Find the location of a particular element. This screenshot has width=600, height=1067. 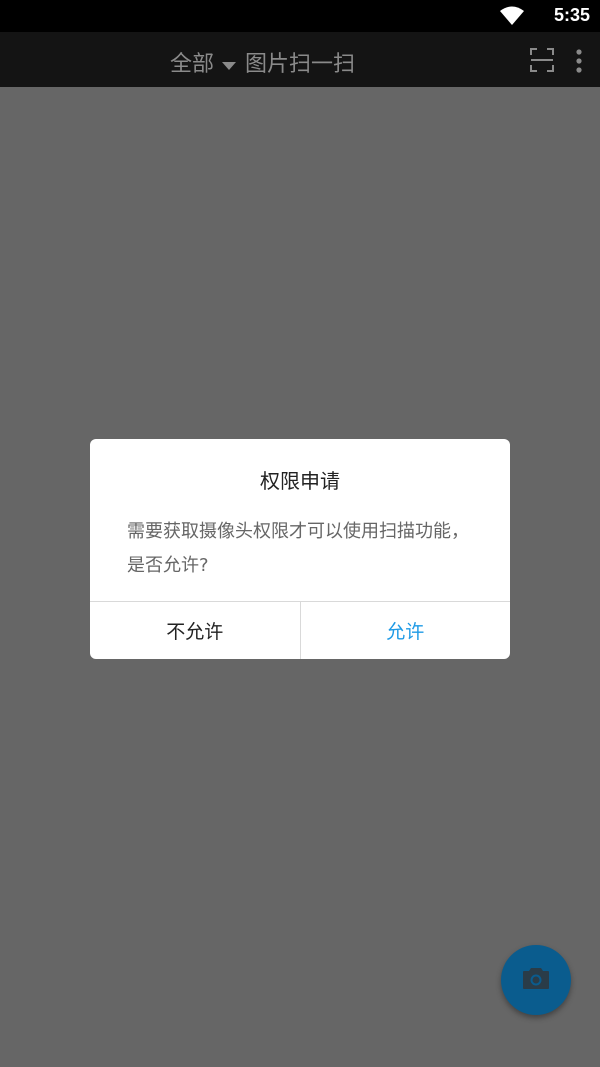

filter-label: 全部 is located at coordinates (192, 64).